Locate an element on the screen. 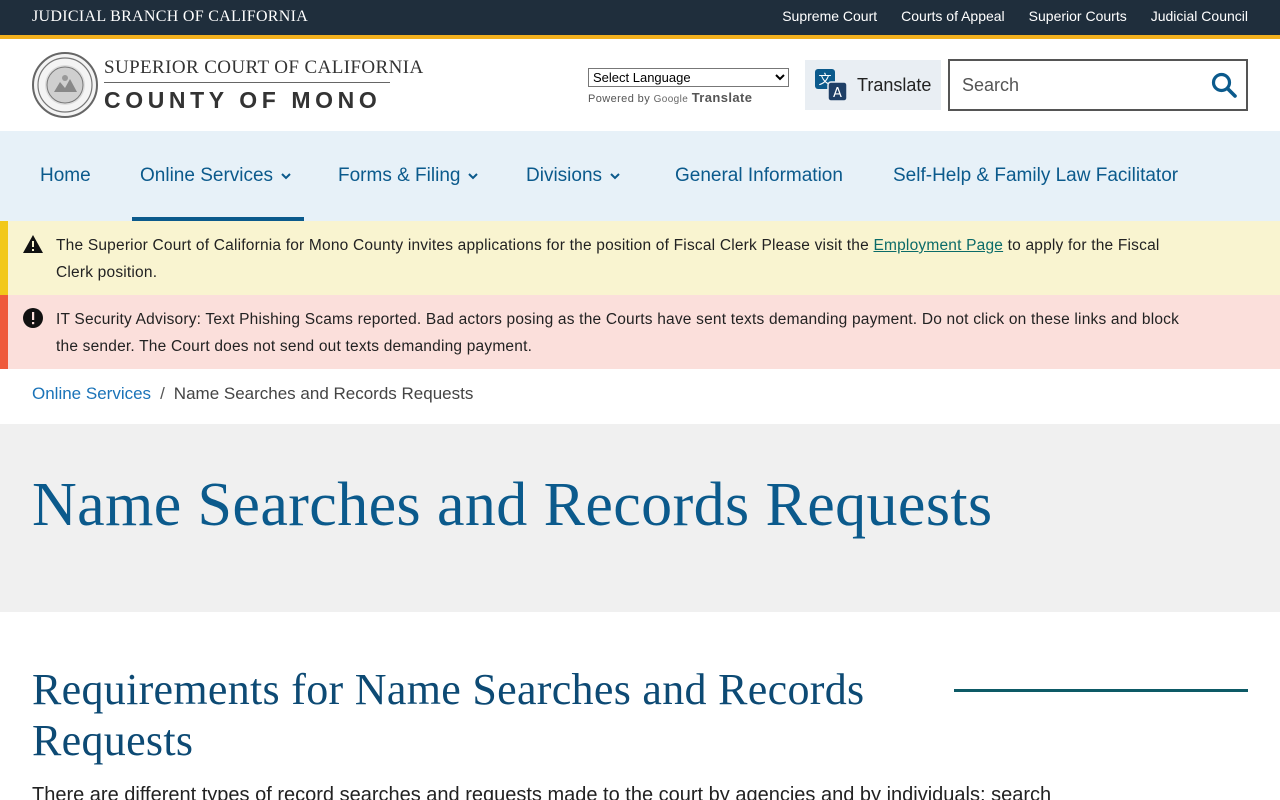 This screenshot has width=1280, height=800. nav-divisions-label: Divisions is located at coordinates (564, 175).